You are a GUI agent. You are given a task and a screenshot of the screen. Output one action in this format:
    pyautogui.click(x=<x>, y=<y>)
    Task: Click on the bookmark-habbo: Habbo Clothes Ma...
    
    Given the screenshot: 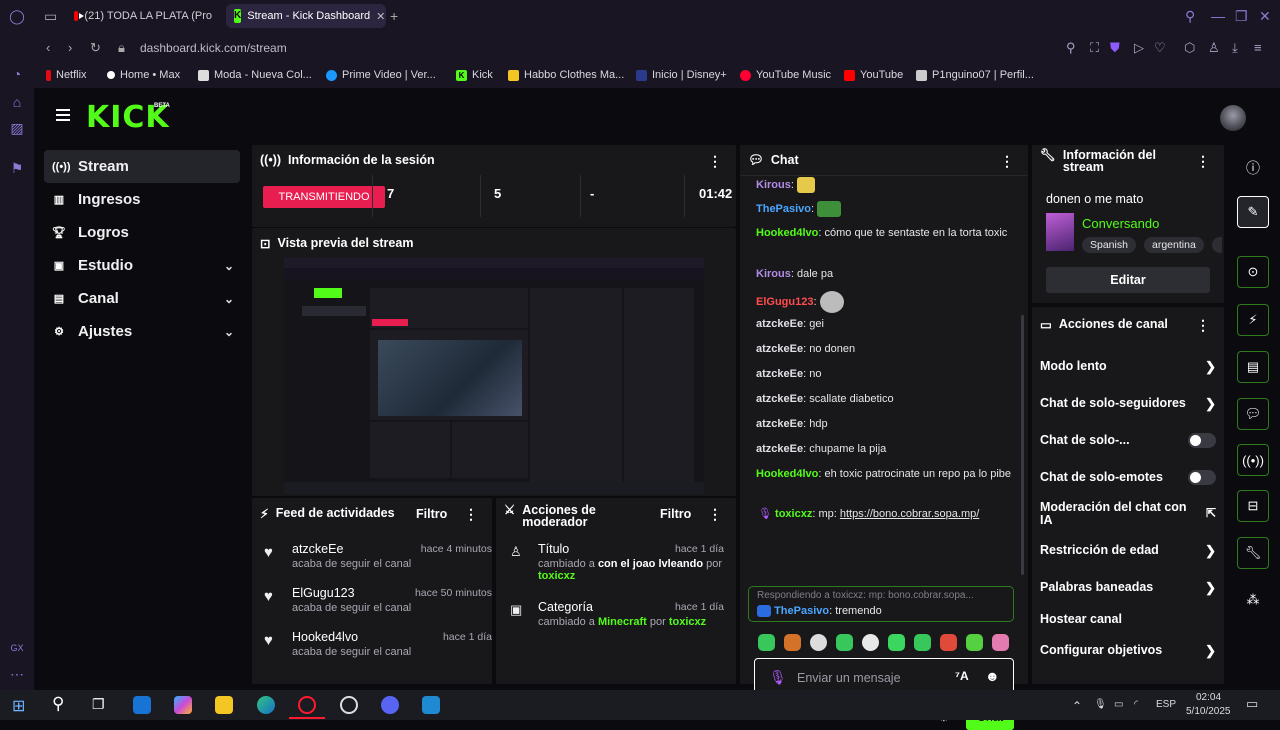 What is the action you would take?
    pyautogui.click(x=566, y=75)
    